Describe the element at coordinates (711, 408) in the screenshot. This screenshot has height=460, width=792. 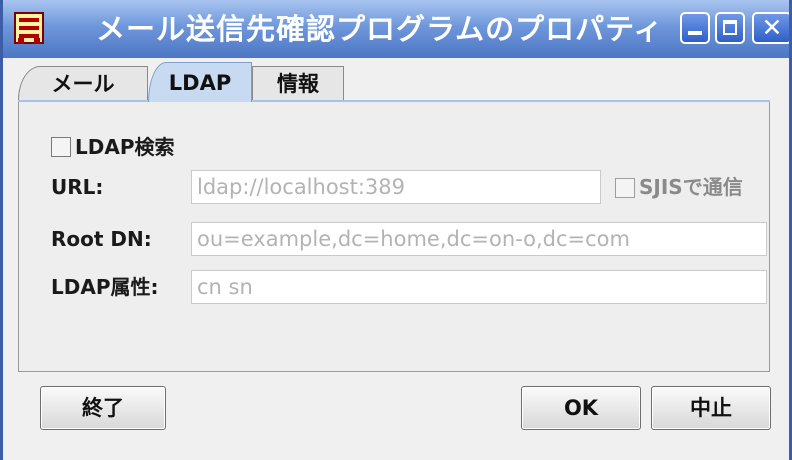
I see `cancel-button: 中止` at that location.